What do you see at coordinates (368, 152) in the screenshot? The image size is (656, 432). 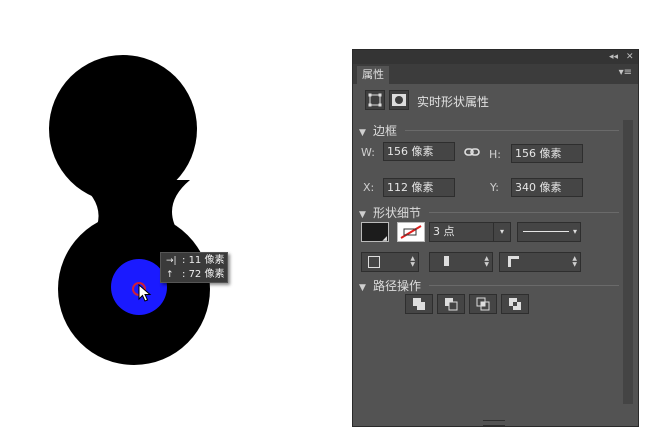 I see `width-label: W:` at bounding box center [368, 152].